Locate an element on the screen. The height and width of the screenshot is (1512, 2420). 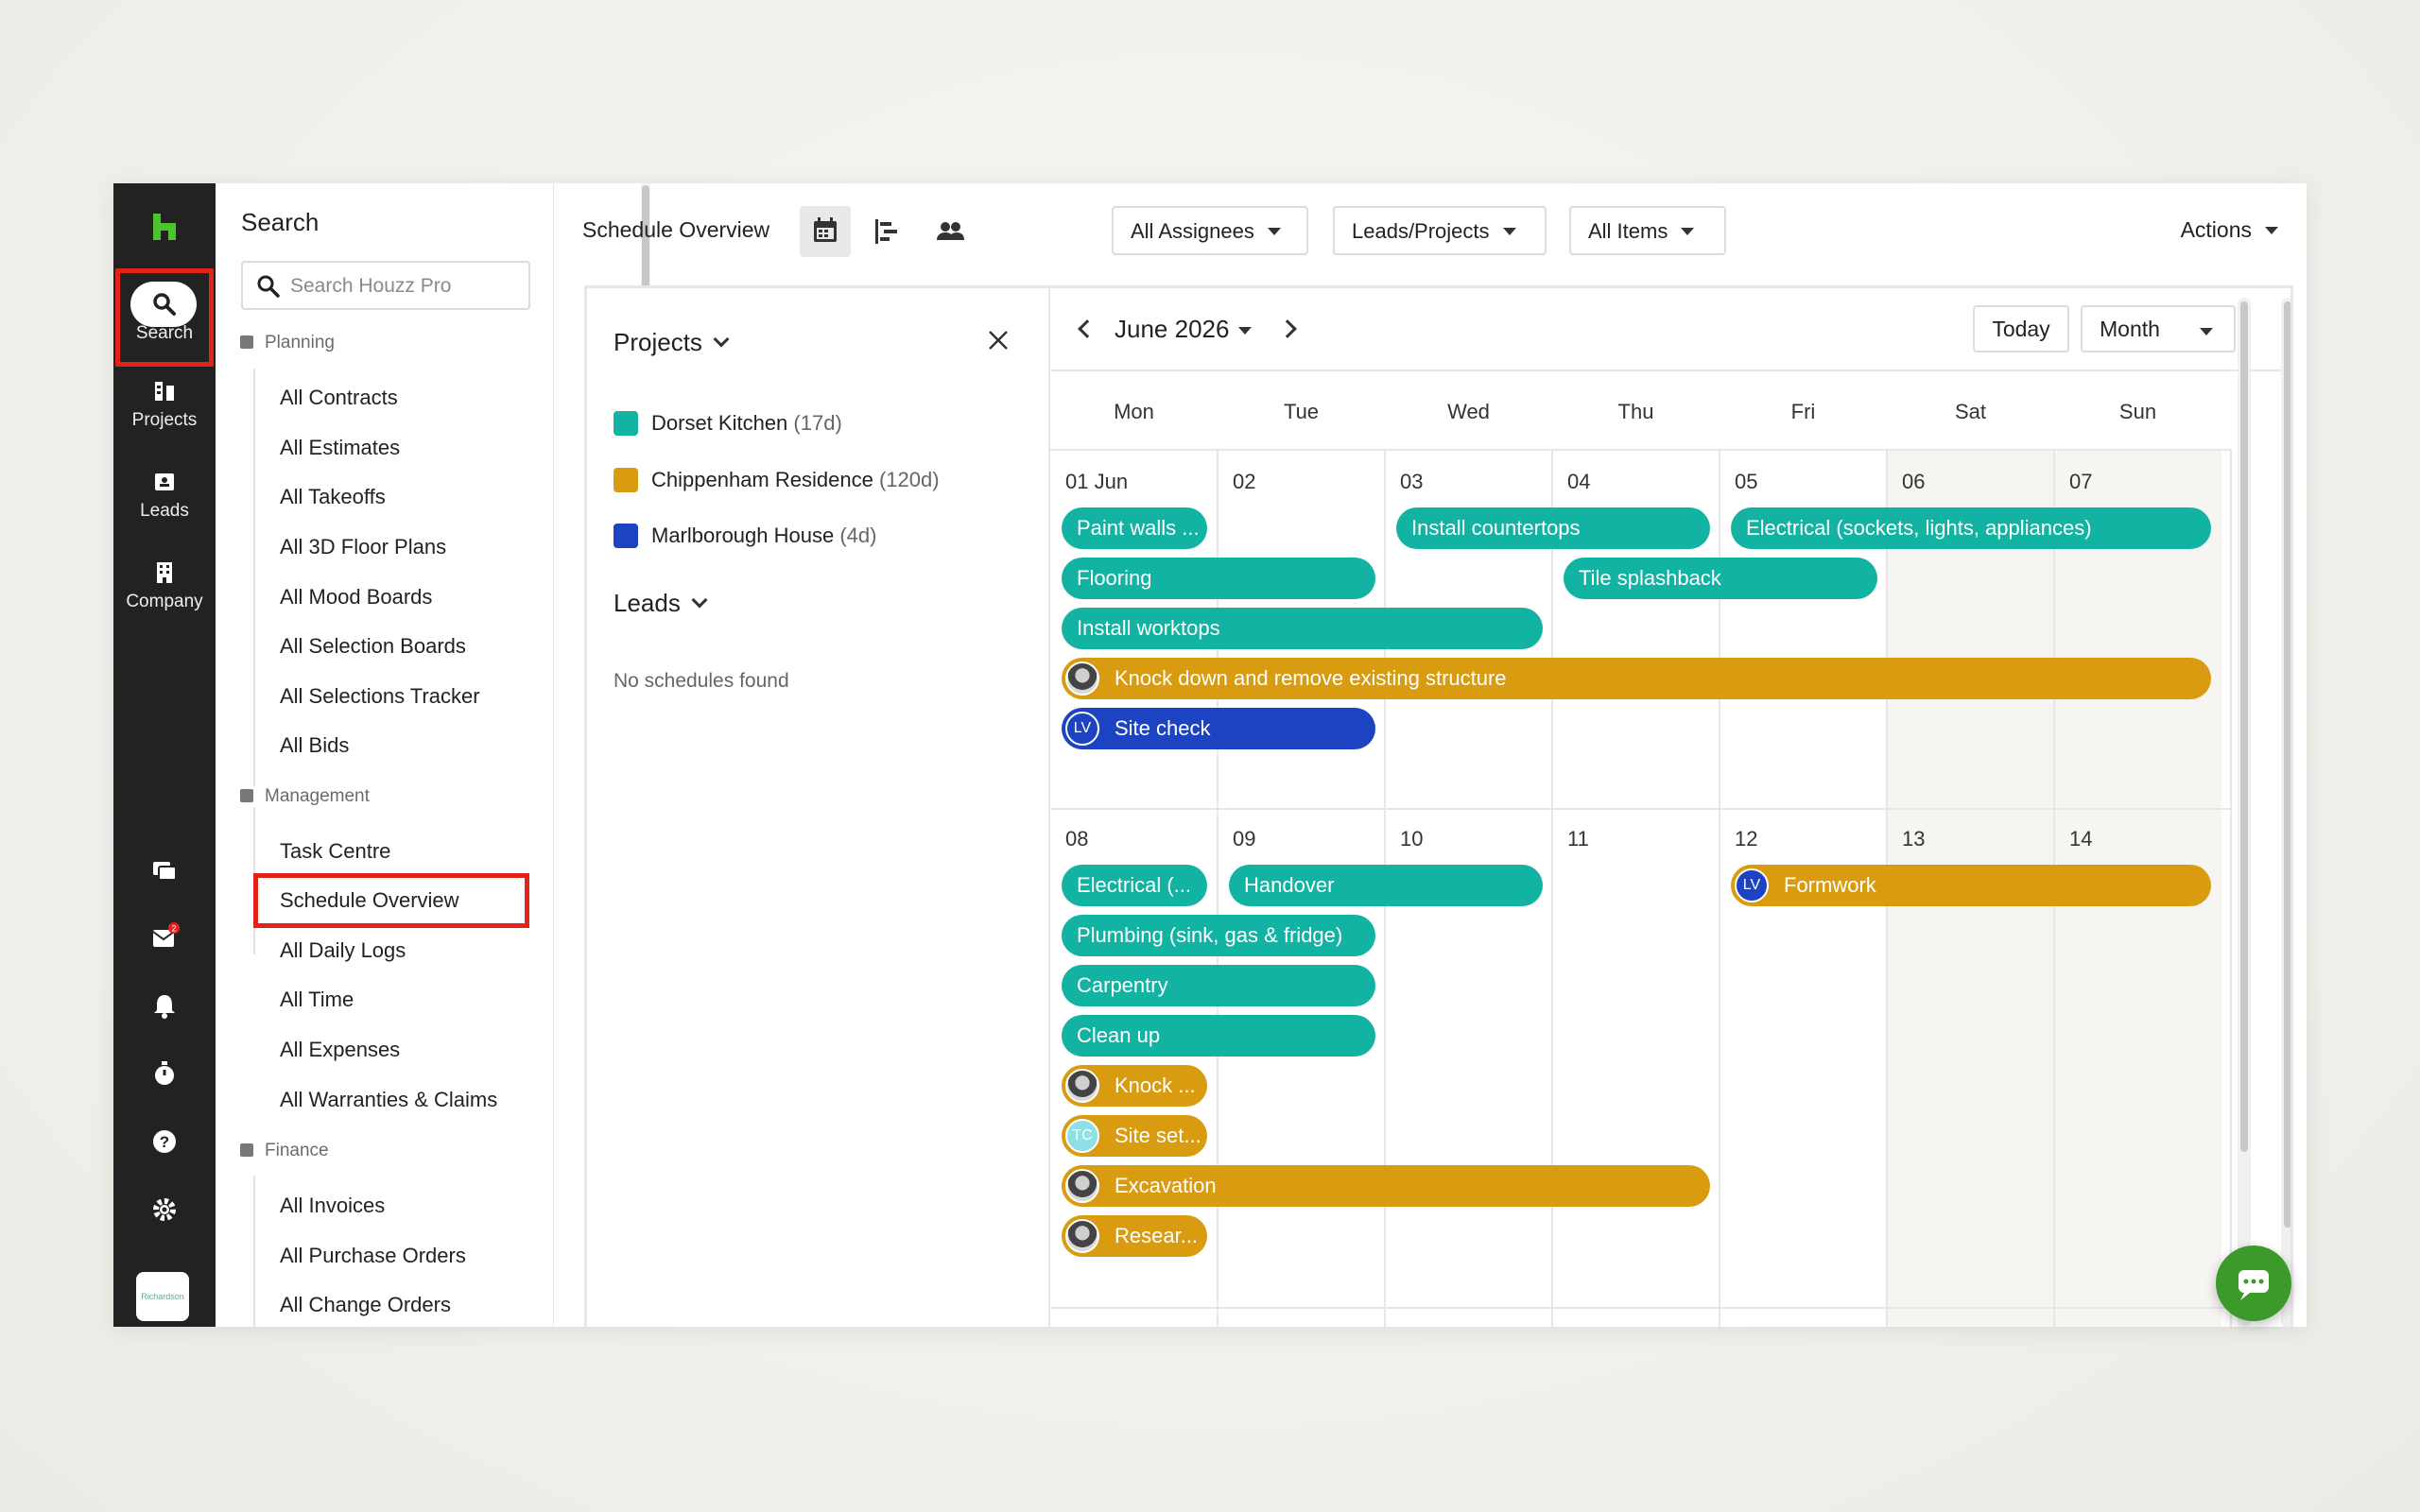
projects-heading: Projects is located at coordinates (672, 342).